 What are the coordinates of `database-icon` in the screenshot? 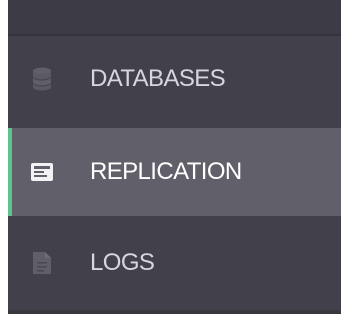 It's located at (42, 79).